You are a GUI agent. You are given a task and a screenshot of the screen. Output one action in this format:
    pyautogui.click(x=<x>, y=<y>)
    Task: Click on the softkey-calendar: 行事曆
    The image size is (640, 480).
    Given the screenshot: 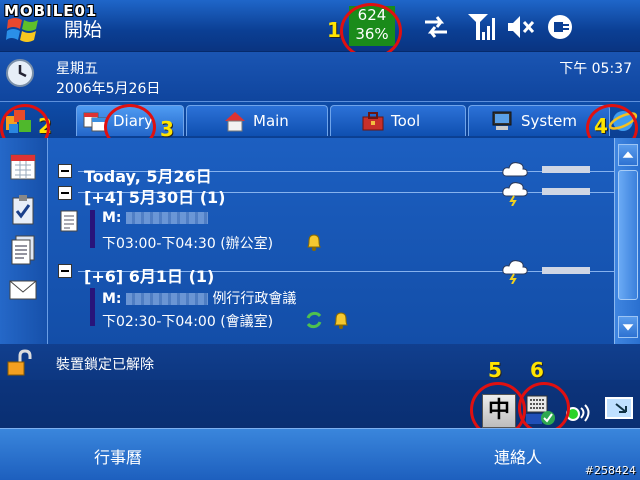 What is the action you would take?
    pyautogui.click(x=118, y=456)
    